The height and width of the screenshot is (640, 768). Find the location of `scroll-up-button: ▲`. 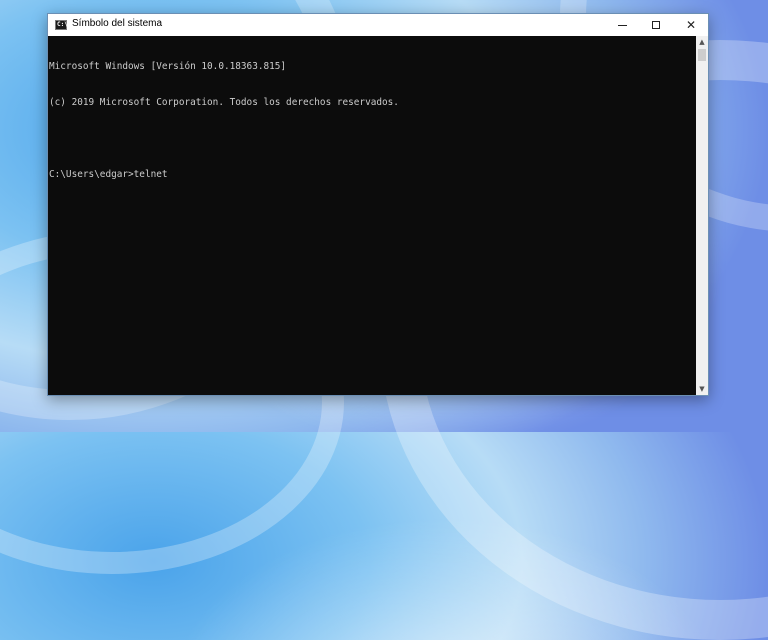

scroll-up-button: ▲ is located at coordinates (702, 42).